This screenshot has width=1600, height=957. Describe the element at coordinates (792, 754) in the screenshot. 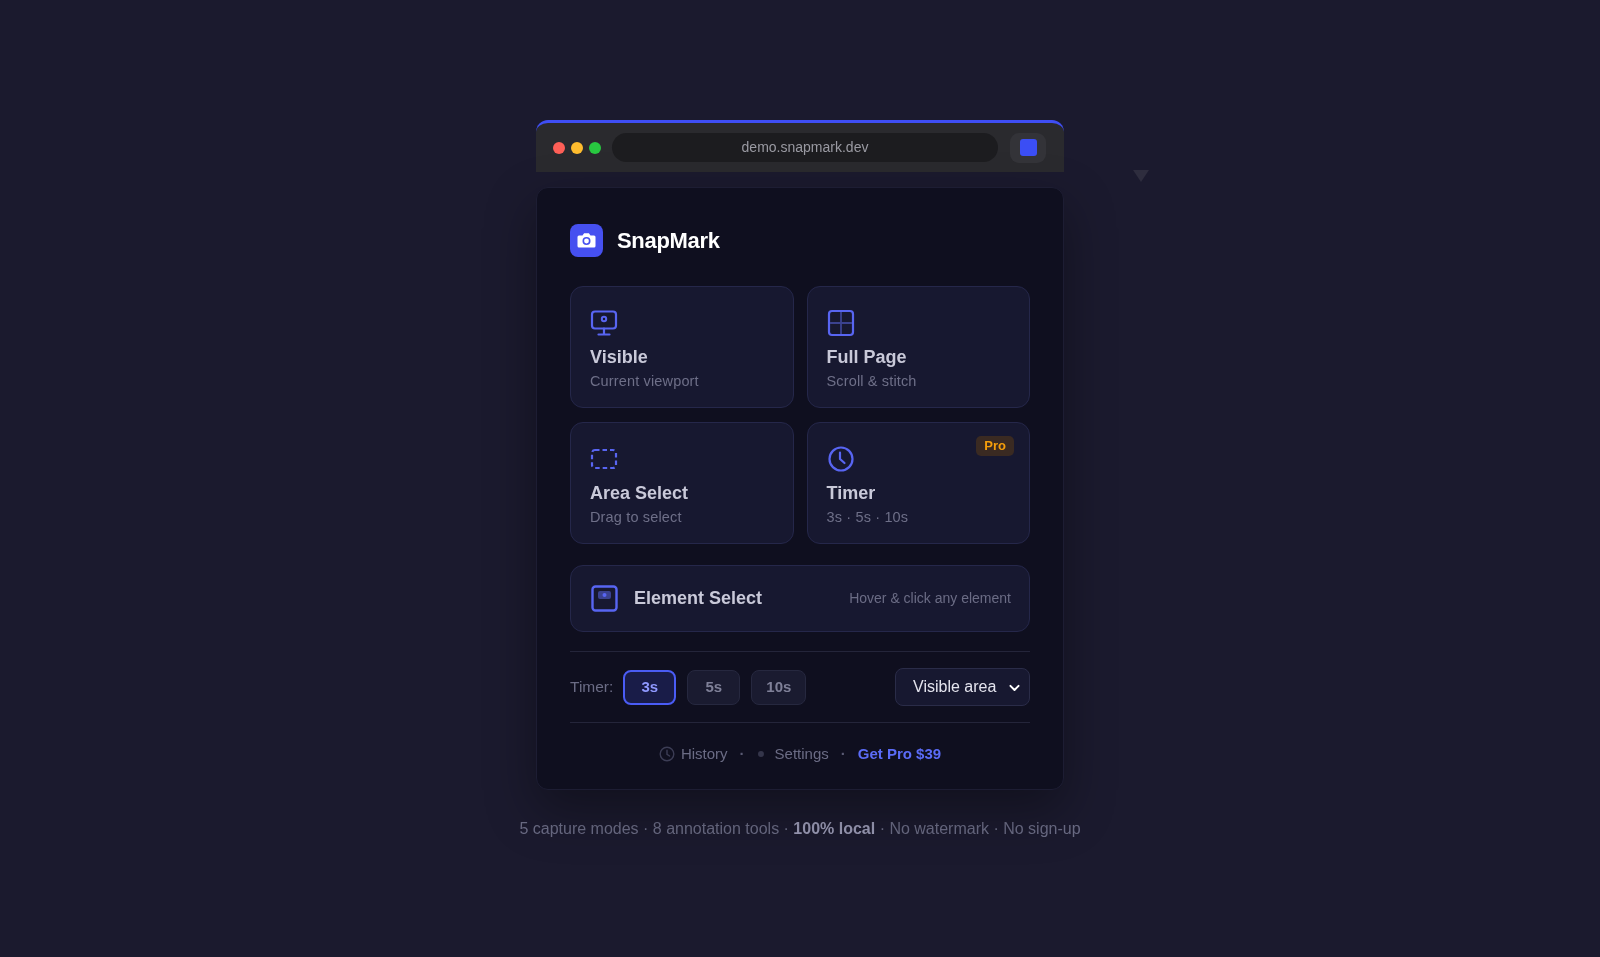

I see `footer-link: Settings` at that location.